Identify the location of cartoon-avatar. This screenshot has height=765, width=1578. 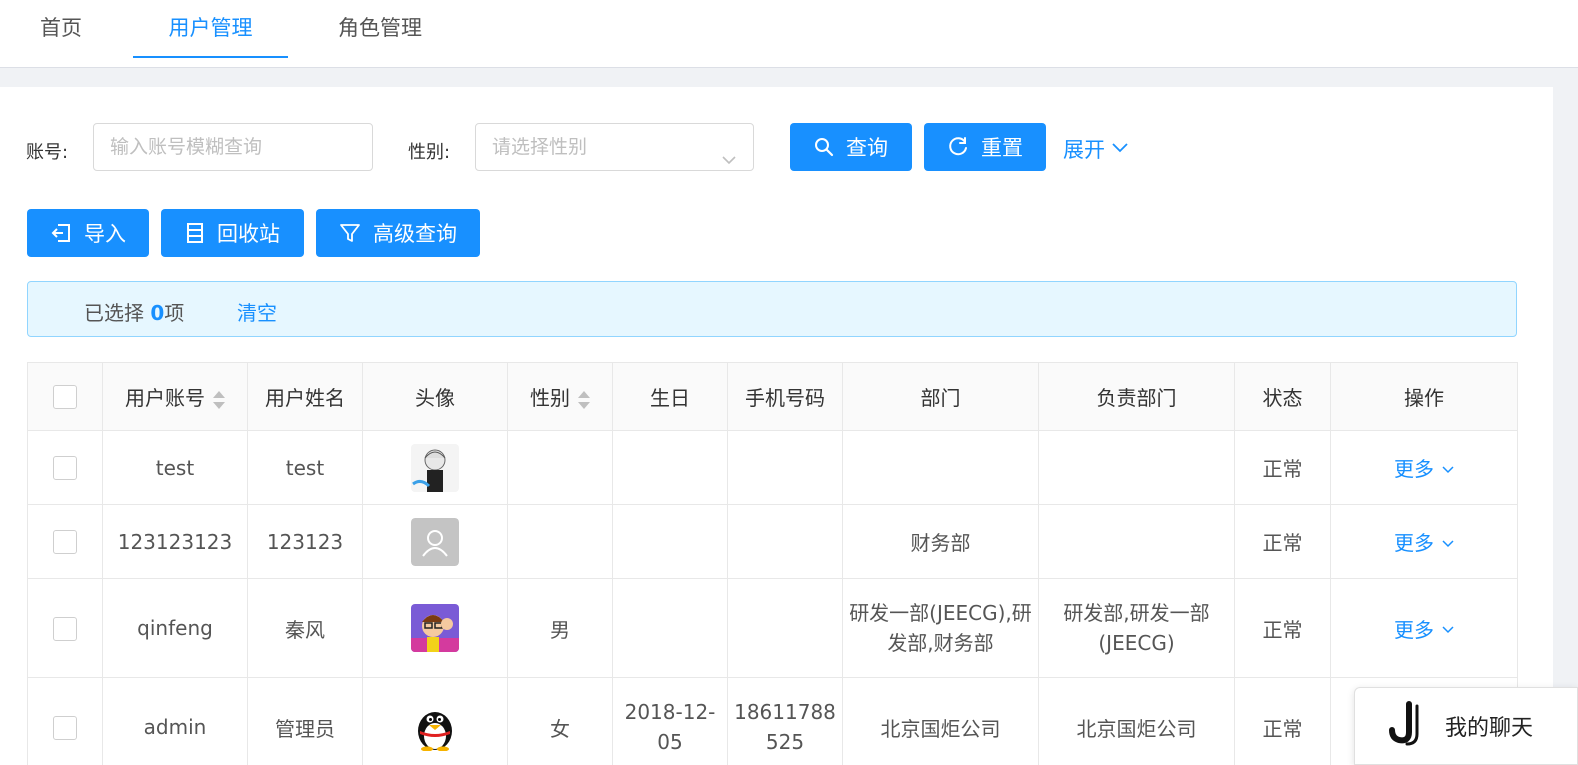
(435, 628).